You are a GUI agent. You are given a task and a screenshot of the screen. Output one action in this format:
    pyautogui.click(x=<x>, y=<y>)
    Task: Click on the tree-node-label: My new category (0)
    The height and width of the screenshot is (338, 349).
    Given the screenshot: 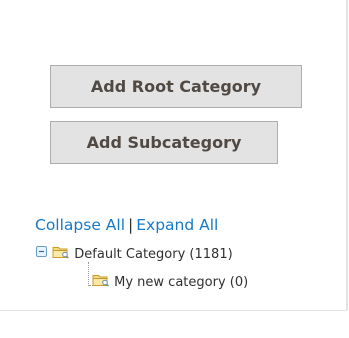 What is the action you would take?
    pyautogui.click(x=181, y=282)
    